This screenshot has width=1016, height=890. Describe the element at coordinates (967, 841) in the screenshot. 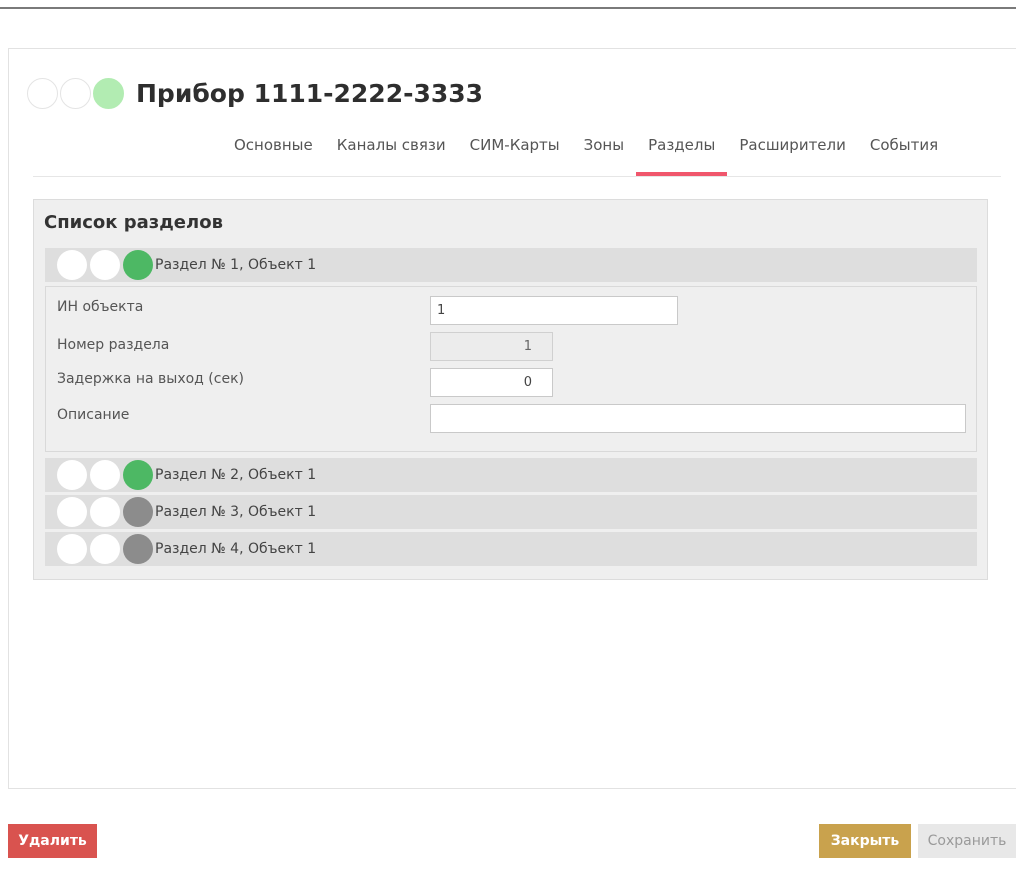

I see `save-button: Сохранить` at that location.